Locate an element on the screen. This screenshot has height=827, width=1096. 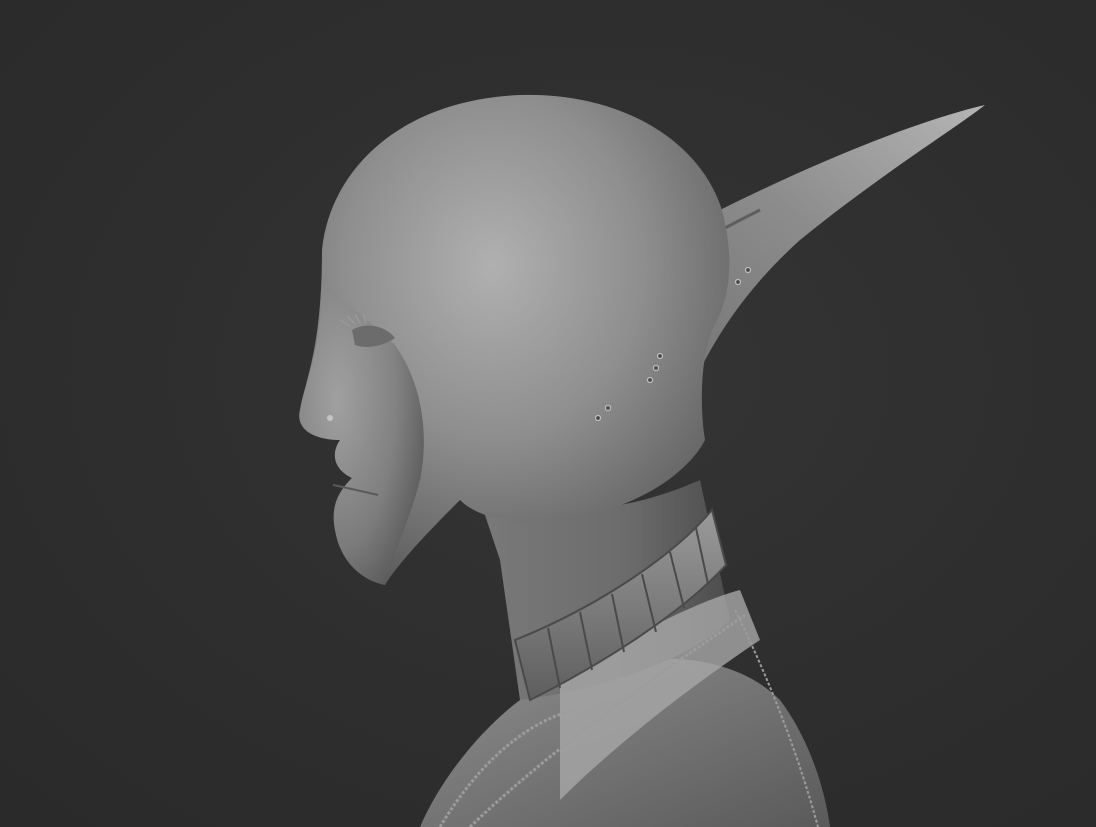
nose-stud is located at coordinates (330, 418).